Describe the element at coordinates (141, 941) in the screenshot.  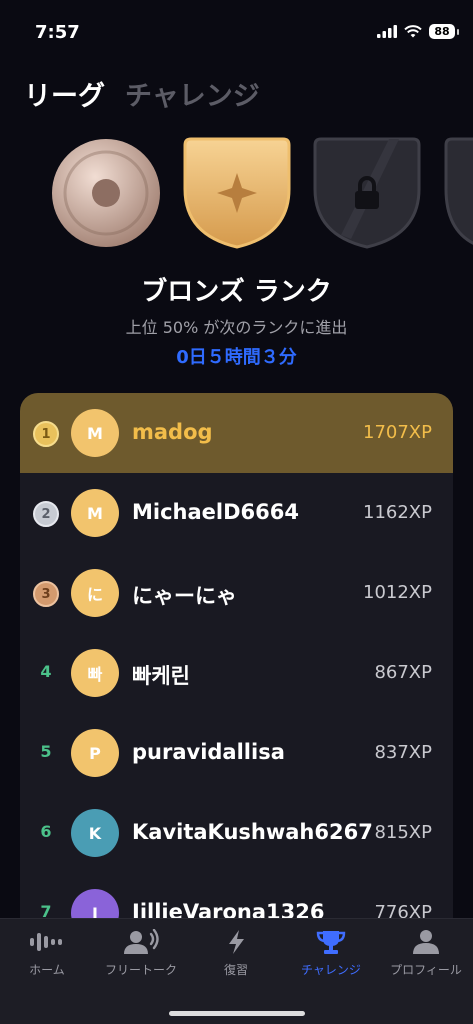
I see `speaking-person-icon` at that location.